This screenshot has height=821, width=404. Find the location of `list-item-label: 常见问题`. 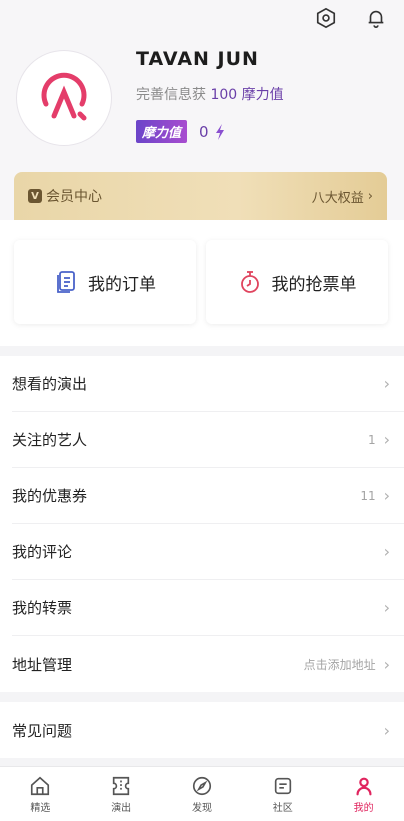

list-item-label: 常见问题 is located at coordinates (42, 730).